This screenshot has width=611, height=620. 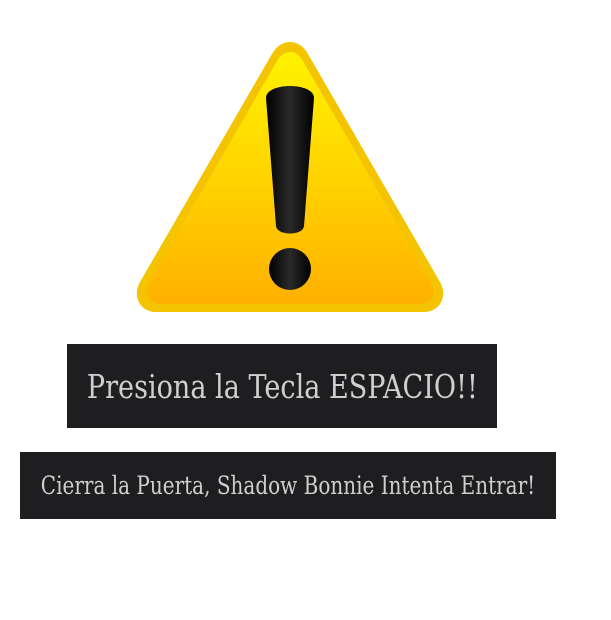 I want to click on primary-message-text: Presiona la Tecla ESPACIO!!, so click(x=282, y=386).